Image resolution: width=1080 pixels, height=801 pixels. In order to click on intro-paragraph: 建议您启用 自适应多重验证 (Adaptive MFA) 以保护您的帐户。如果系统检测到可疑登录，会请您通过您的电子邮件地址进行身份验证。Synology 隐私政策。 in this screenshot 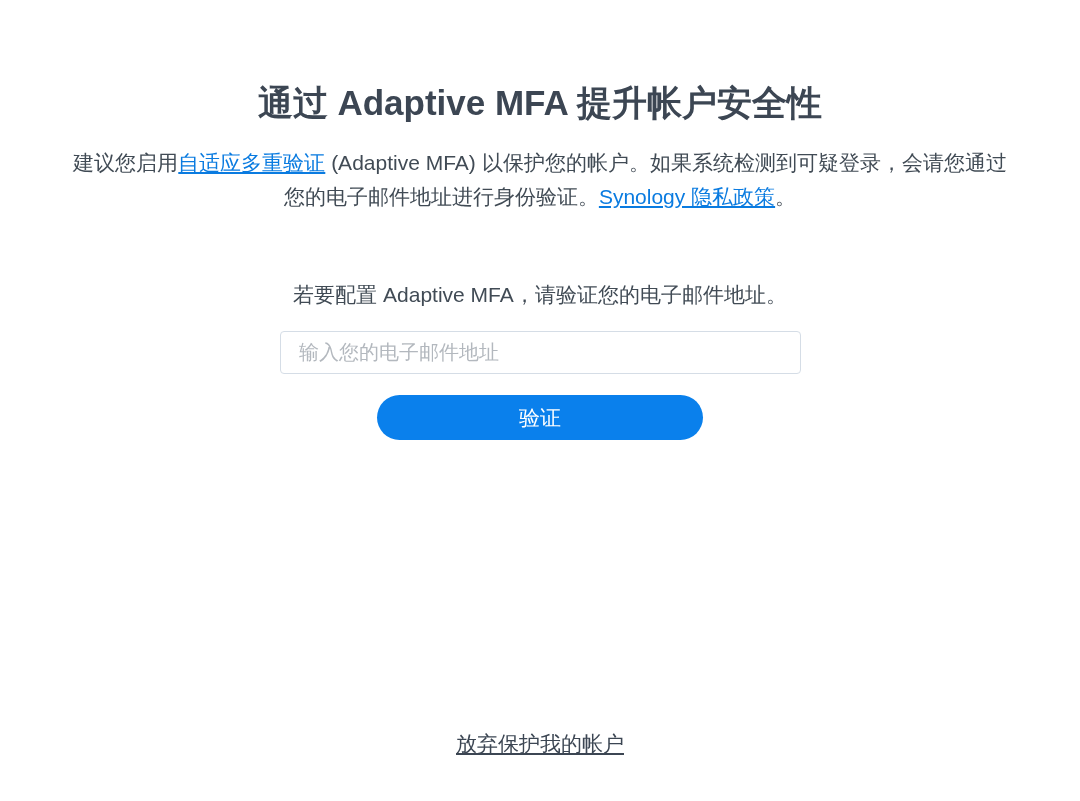, I will do `click(540, 180)`.